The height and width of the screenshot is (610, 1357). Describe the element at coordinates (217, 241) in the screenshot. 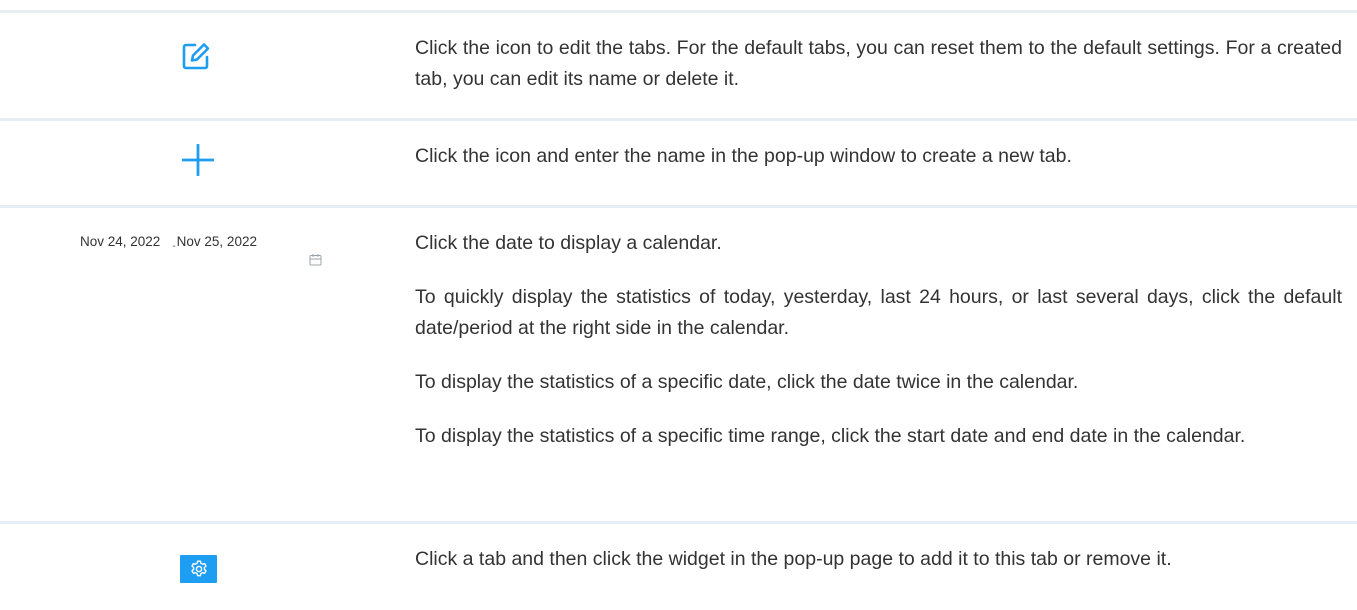

I see `end-date: Nov 25, 2022` at that location.